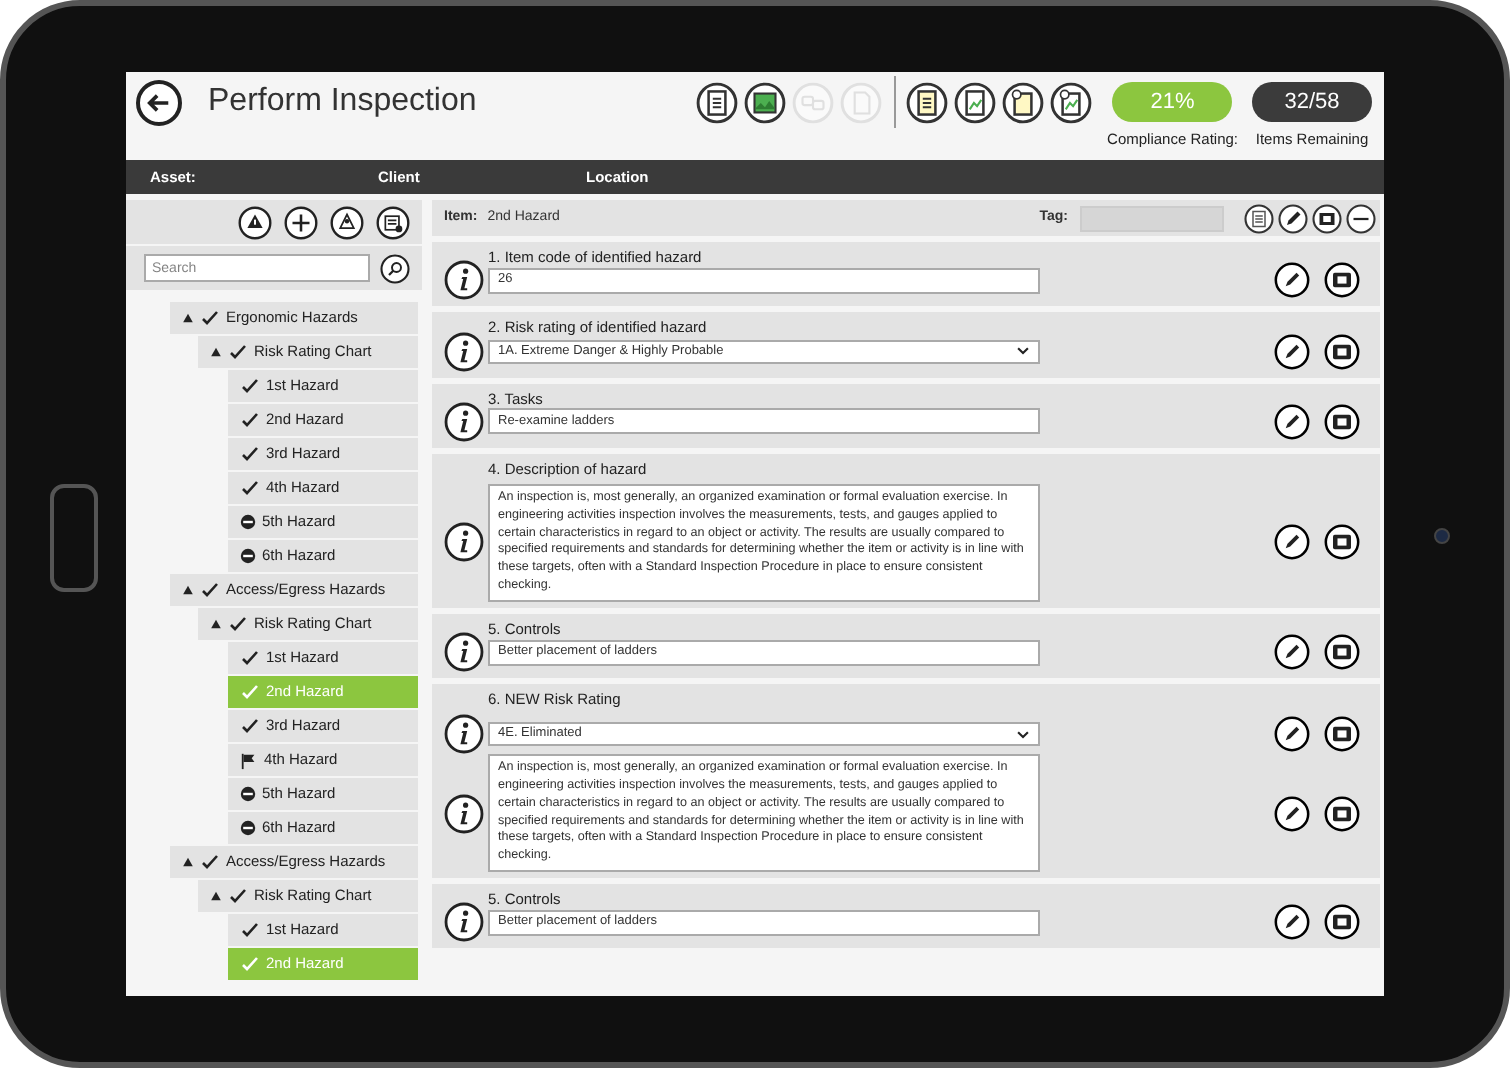 The width and height of the screenshot is (1510, 1068). What do you see at coordinates (1292, 218) in the screenshot?
I see `pencil-button` at bounding box center [1292, 218].